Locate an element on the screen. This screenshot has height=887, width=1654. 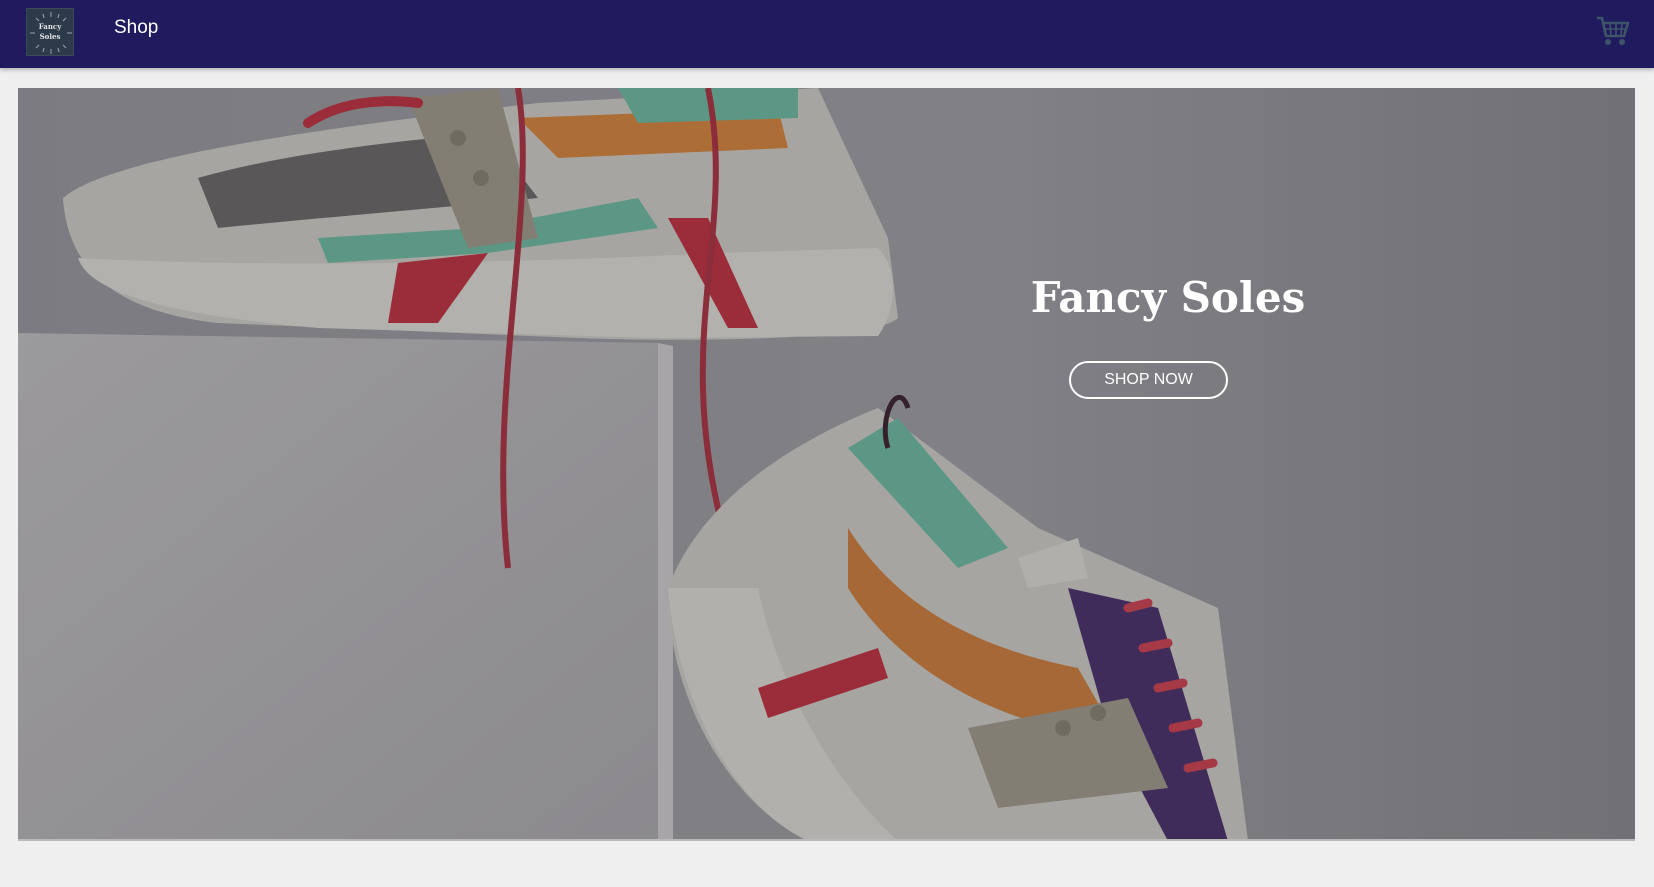
hero-title: Fancy Soles is located at coordinates (1168, 297).